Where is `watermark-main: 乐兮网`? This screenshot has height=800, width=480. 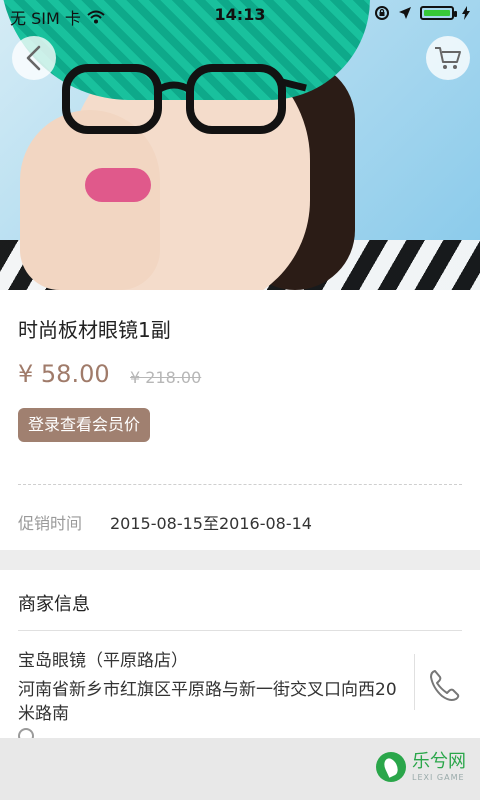 watermark-main: 乐兮网 is located at coordinates (439, 761).